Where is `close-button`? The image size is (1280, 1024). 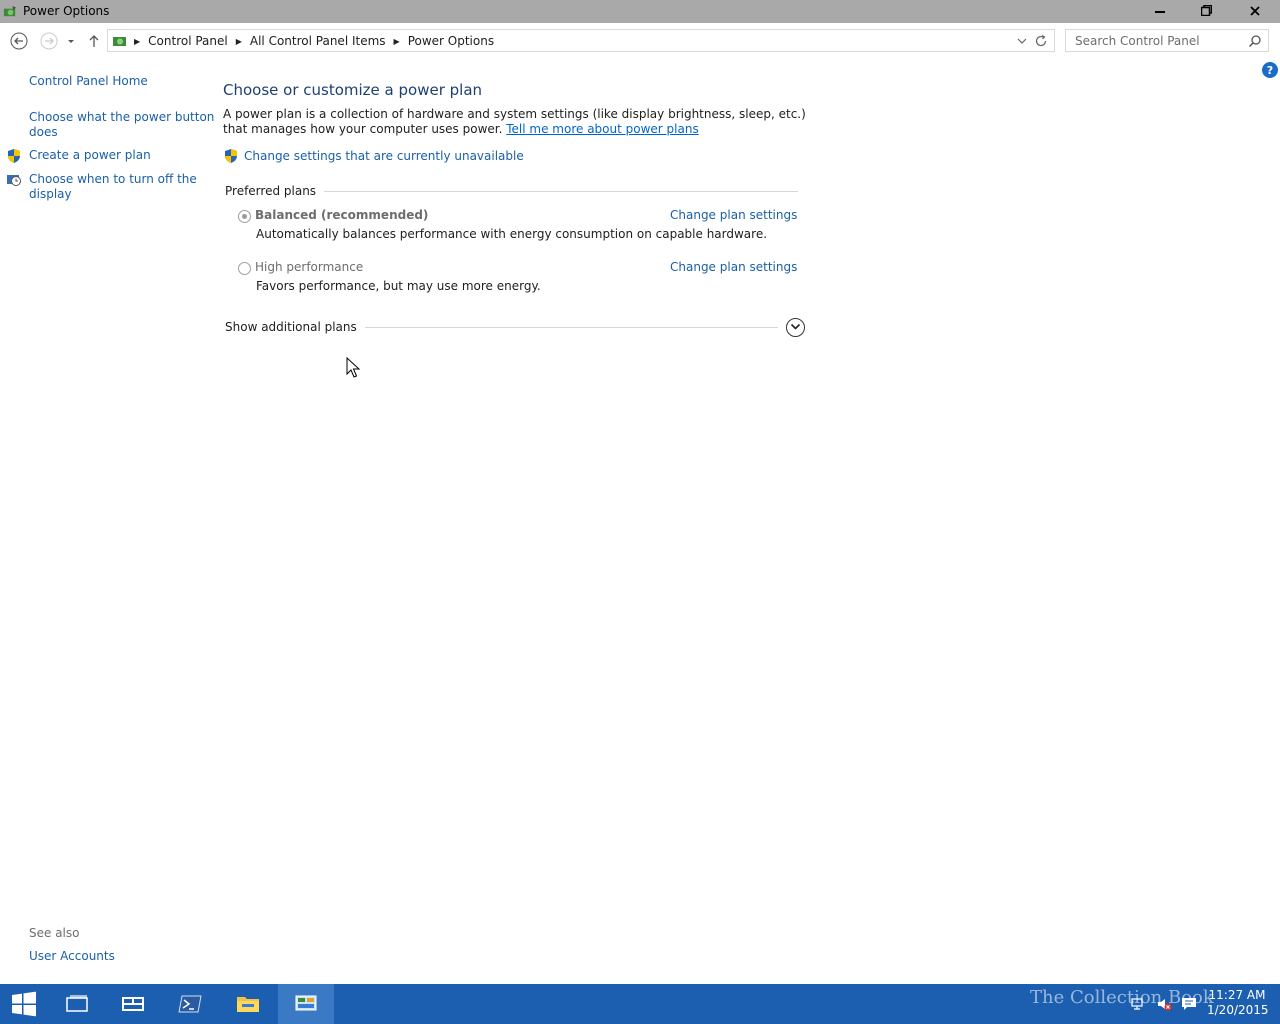
close-button is located at coordinates (1254, 10).